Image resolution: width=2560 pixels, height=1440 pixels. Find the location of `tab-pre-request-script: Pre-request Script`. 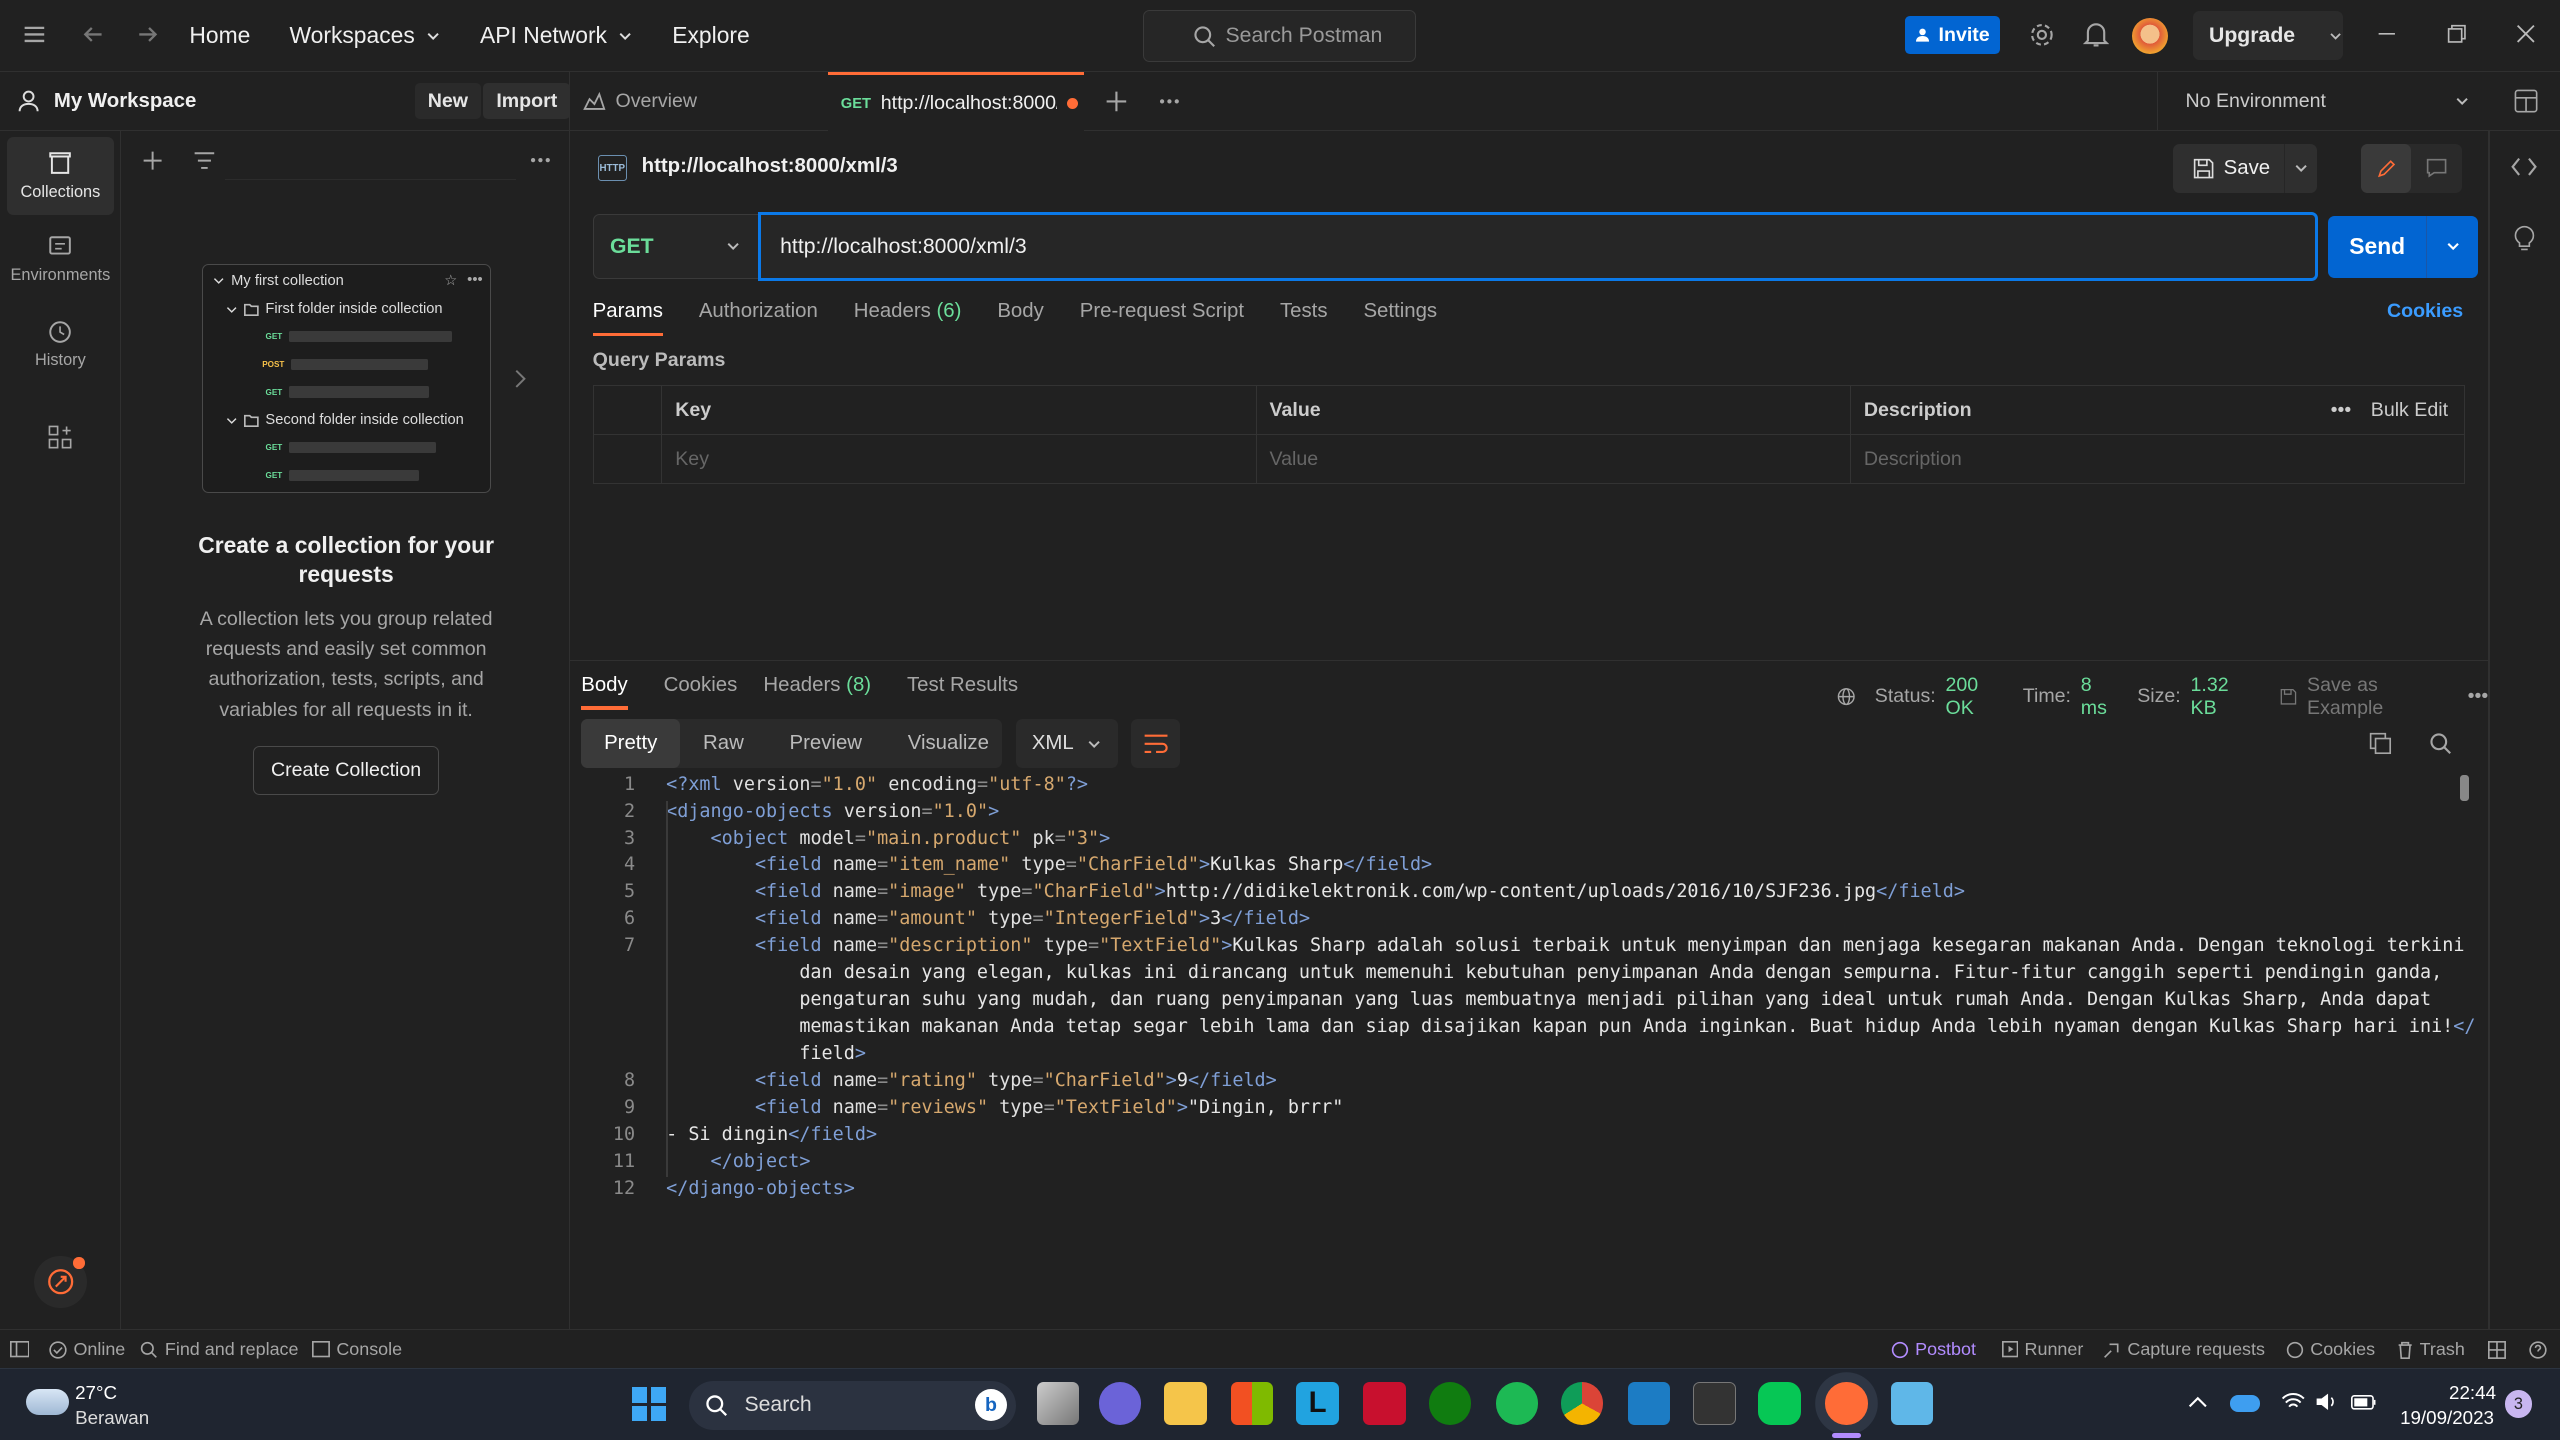

tab-pre-request-script: Pre-request Script is located at coordinates (1162, 311).